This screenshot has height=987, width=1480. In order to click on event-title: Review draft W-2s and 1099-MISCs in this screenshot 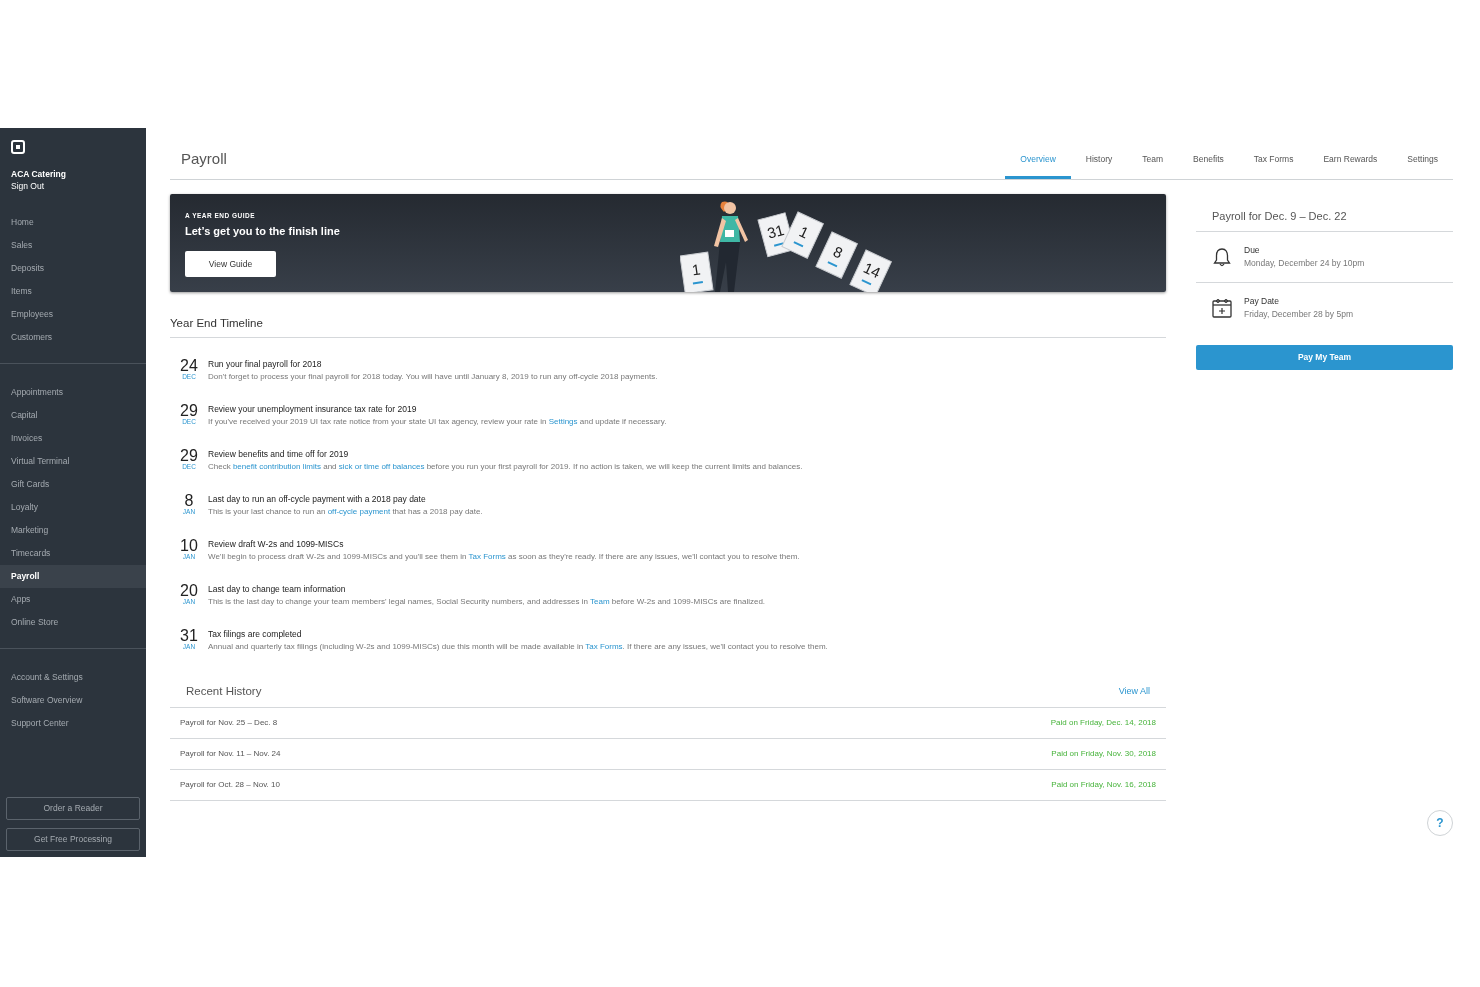, I will do `click(276, 544)`.